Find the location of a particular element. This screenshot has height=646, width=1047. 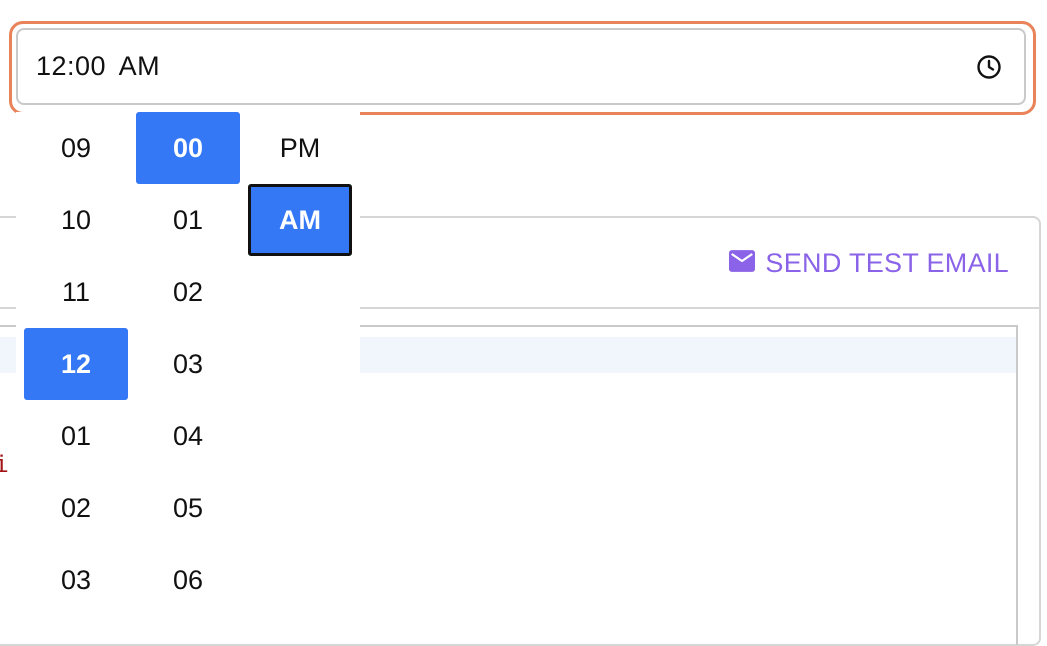

hour-option: 12 is located at coordinates (76, 364).